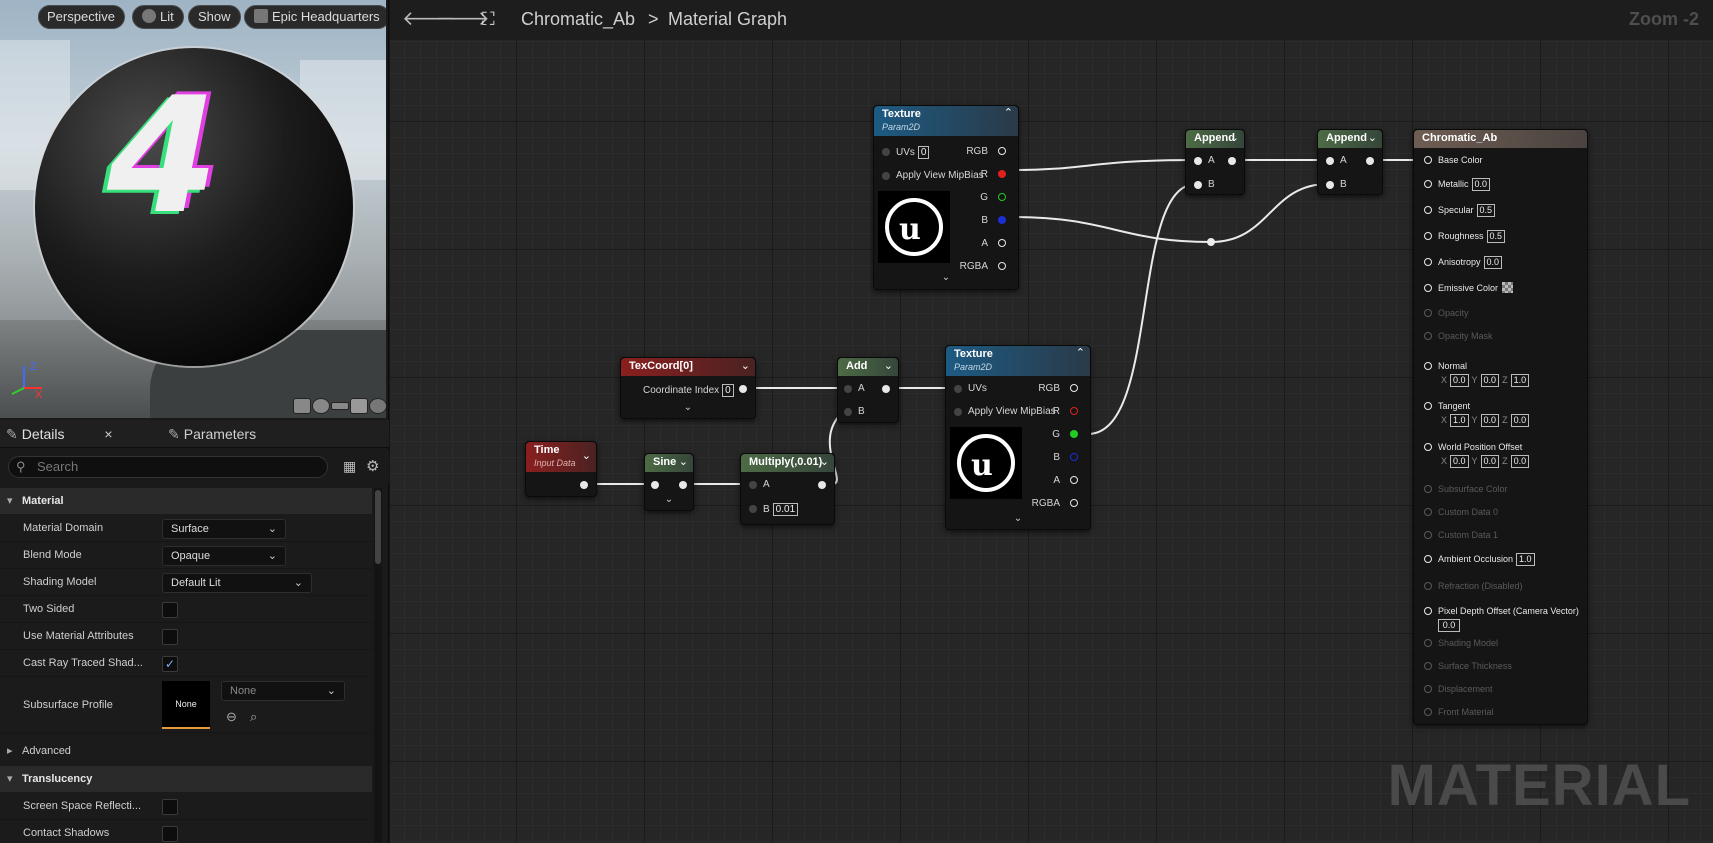 Image resolution: width=1713 pixels, height=843 pixels. Describe the element at coordinates (787, 489) in the screenshot. I see `multiply-node: Multiply(,0.01) ⌄ A B 0.01` at that location.